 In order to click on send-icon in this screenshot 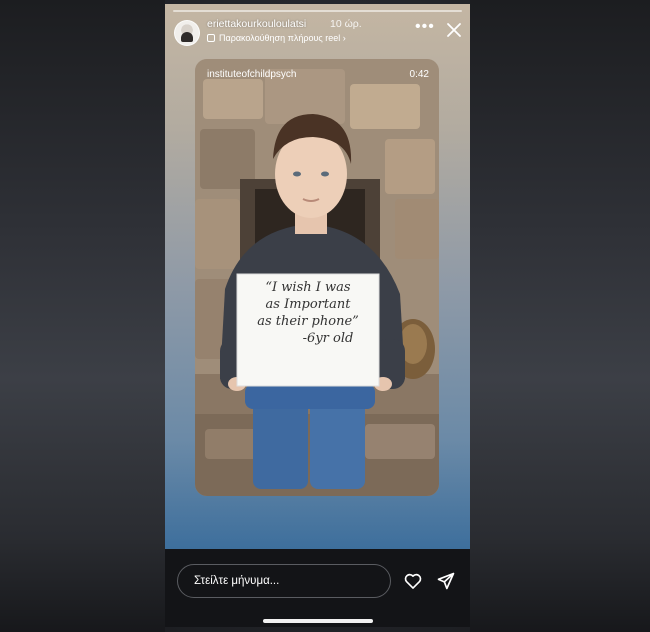, I will do `click(446, 581)`.